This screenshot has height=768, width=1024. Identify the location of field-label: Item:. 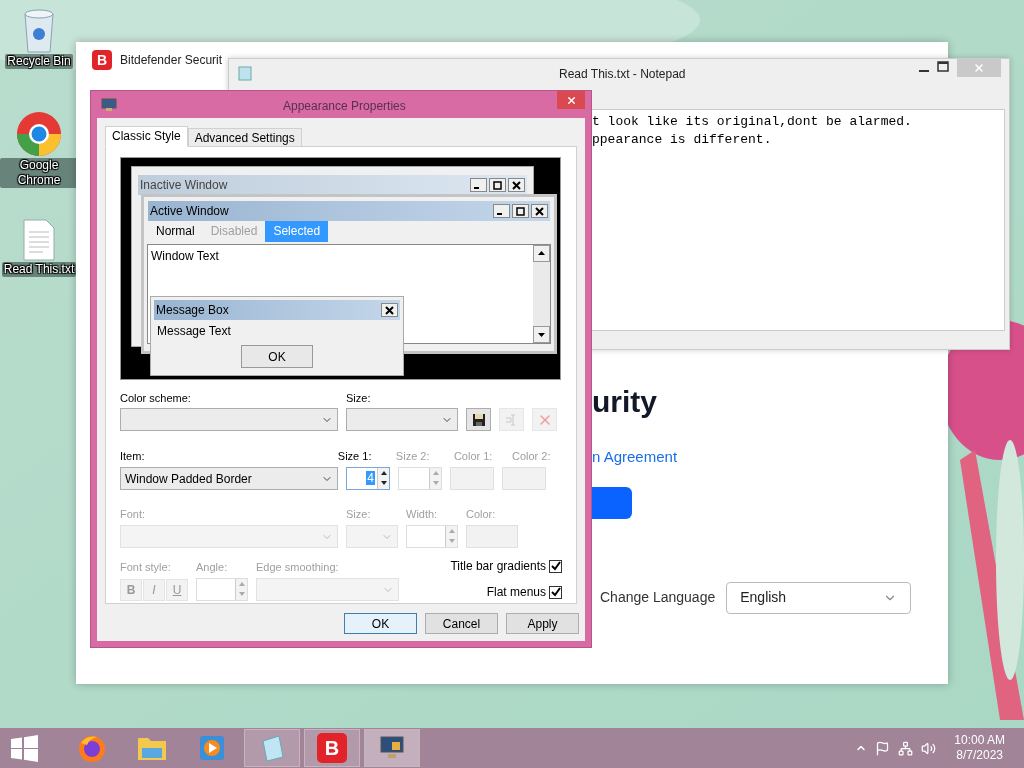
(133, 456).